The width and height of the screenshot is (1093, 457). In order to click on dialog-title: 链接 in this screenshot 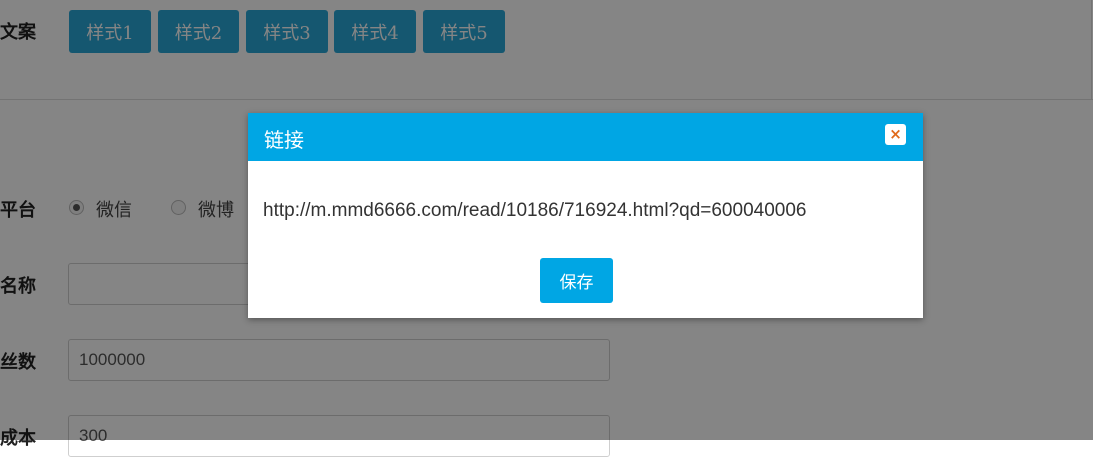, I will do `click(284, 140)`.